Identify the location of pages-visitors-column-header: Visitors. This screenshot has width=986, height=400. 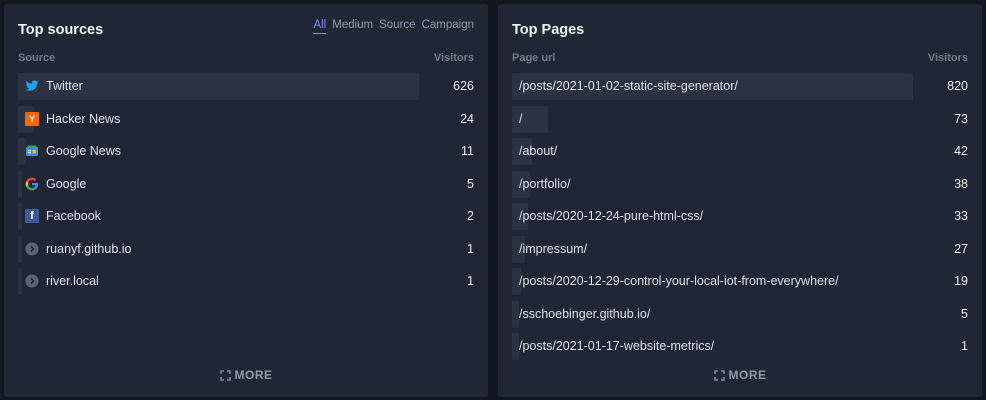
(947, 58).